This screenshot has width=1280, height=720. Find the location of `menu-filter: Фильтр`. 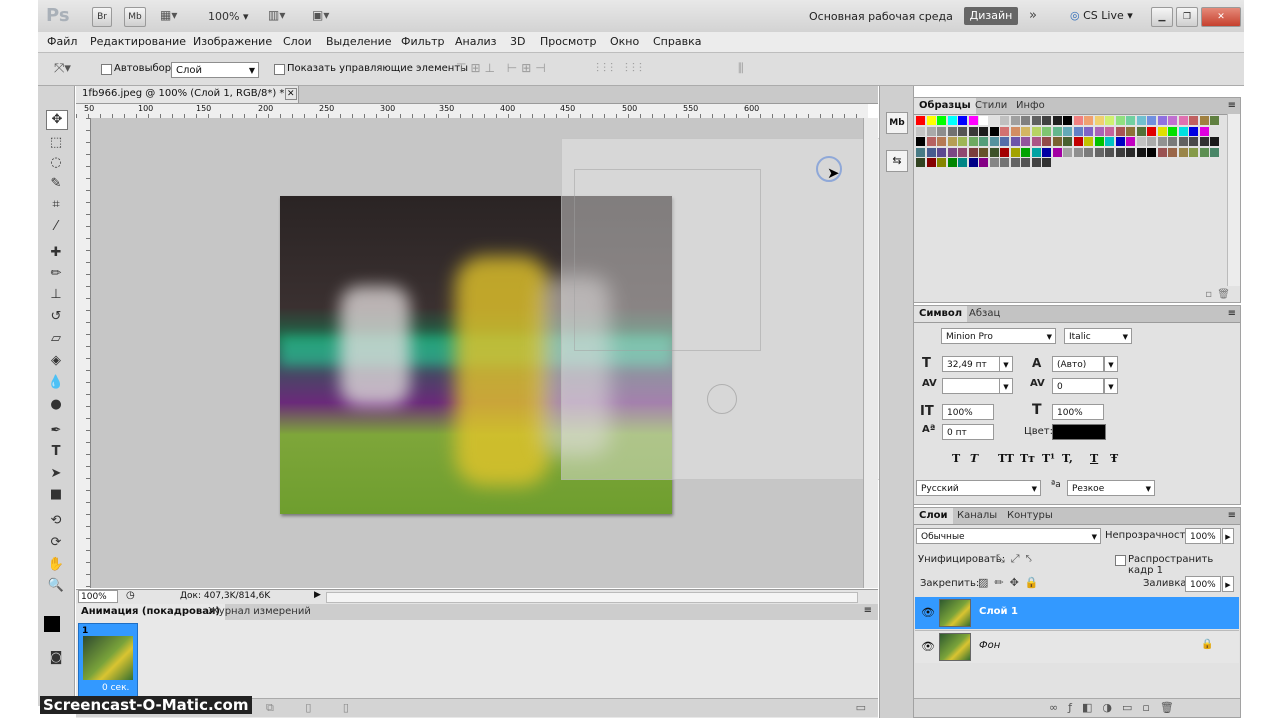

menu-filter: Фильтр is located at coordinates (423, 41).